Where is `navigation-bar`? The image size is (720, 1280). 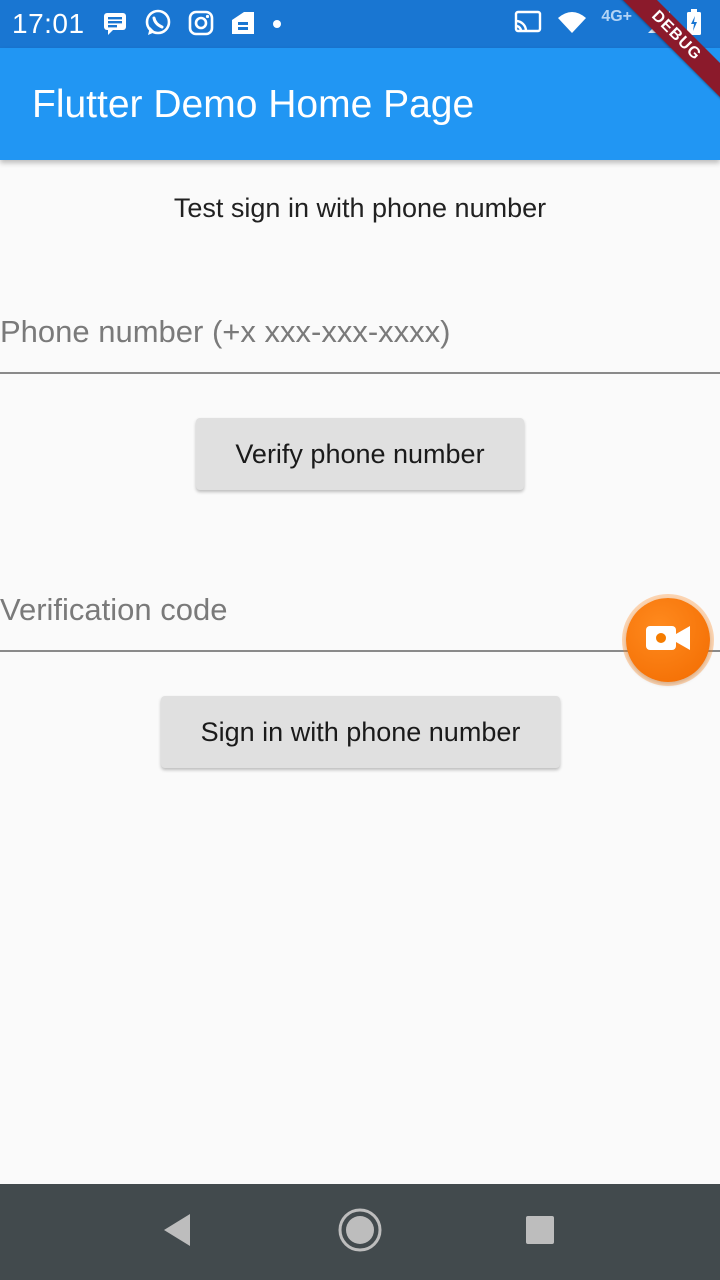
navigation-bar is located at coordinates (360, 1232).